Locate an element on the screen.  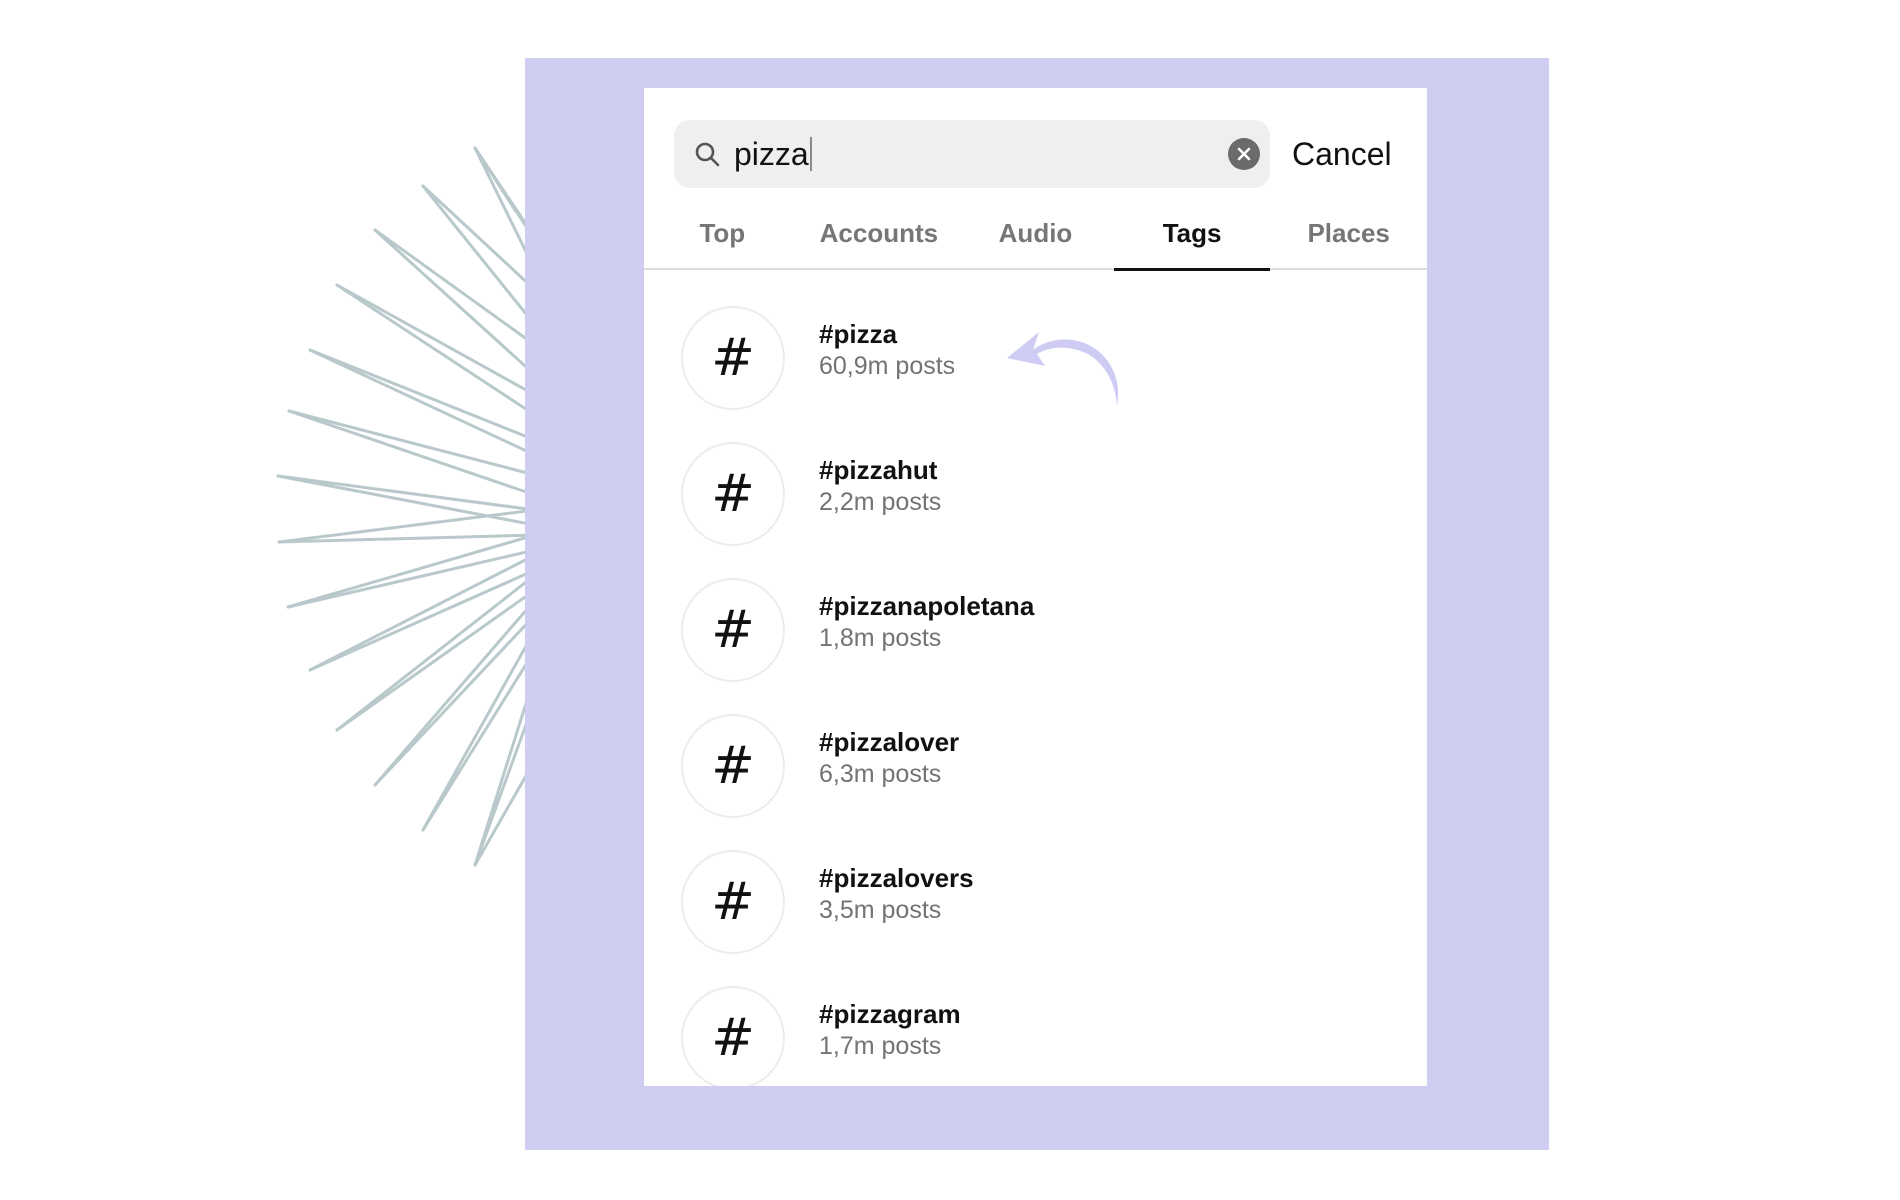
tag-name: #pizzalover is located at coordinates (889, 742).